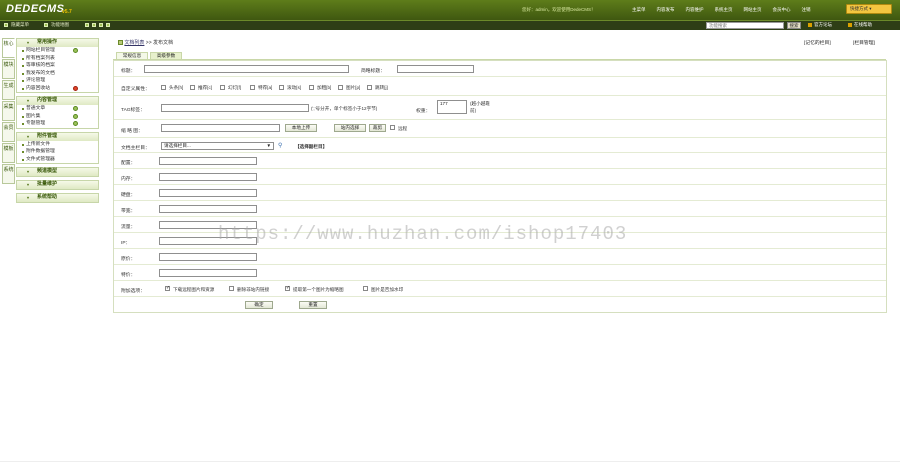  What do you see at coordinates (208, 193) in the screenshot?
I see `disk-input` at bounding box center [208, 193].